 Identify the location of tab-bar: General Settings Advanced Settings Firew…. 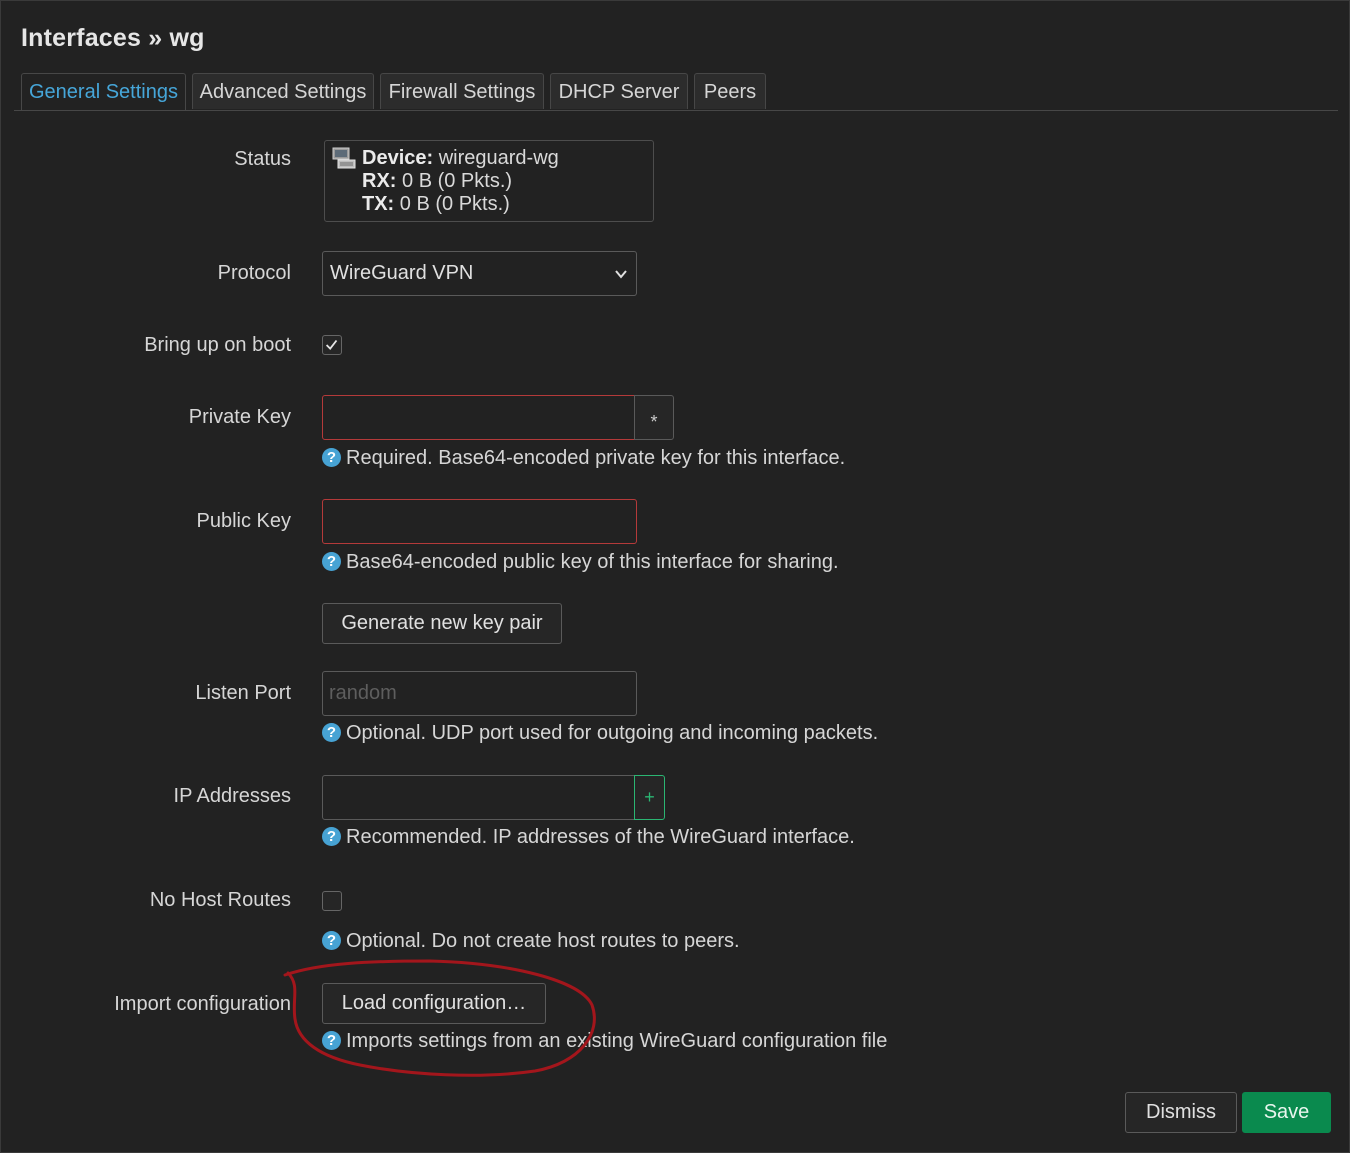
(676, 92).